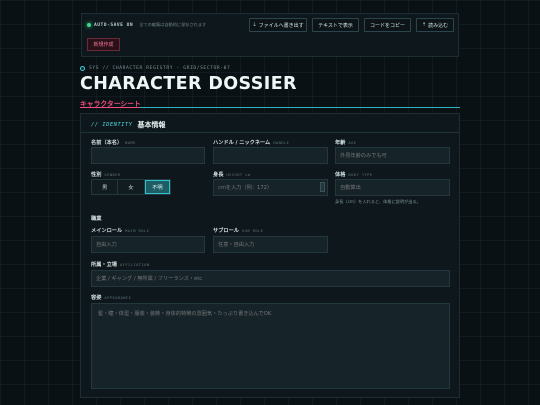  I want to click on weight-hint: 身長（cm）を入れると、体格に説明が出る。, so click(378, 201).